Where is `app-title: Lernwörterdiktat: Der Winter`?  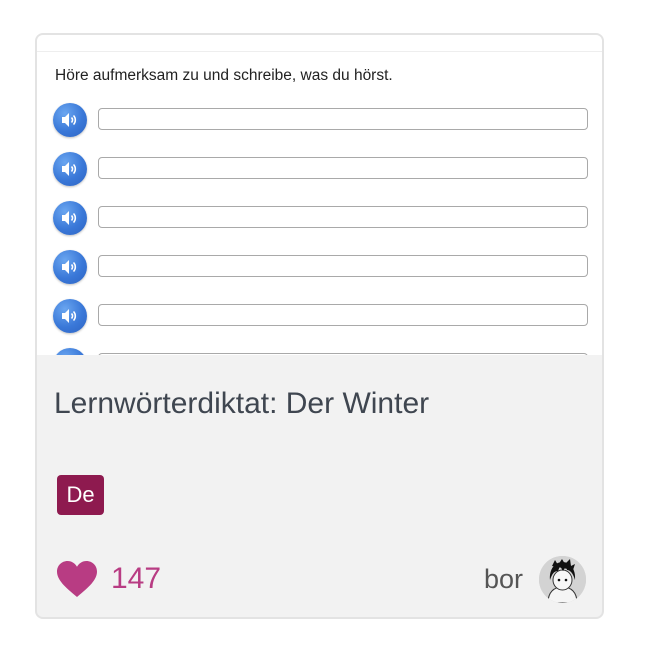 app-title: Lernwörterdiktat: Der Winter is located at coordinates (241, 404).